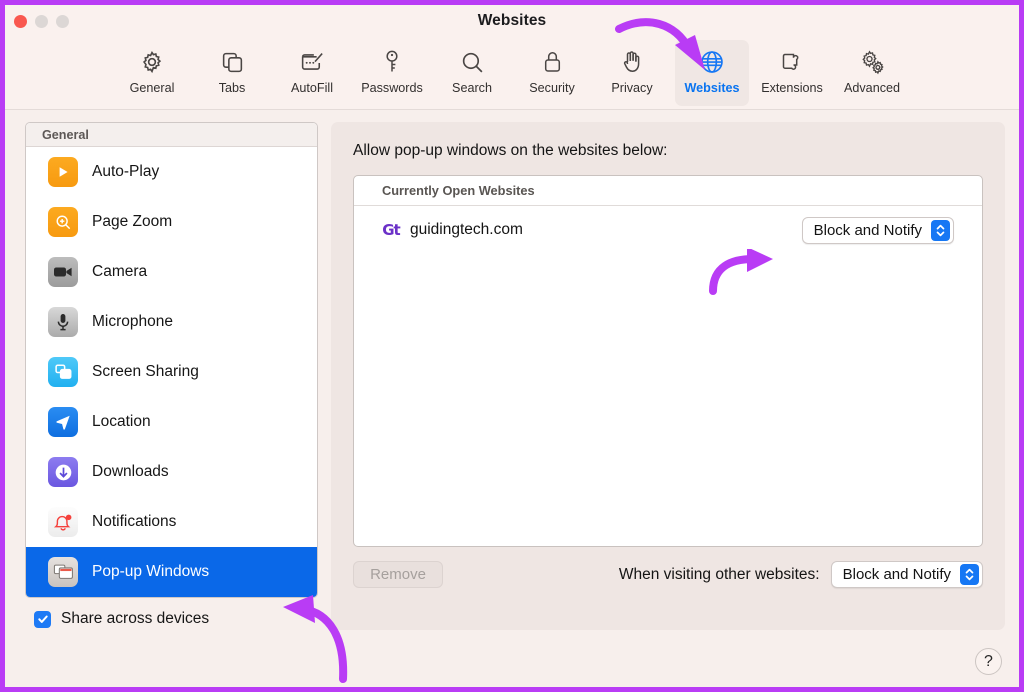 This screenshot has height=692, width=1024. Describe the element at coordinates (171, 472) in the screenshot. I see `sidebar-item-downloads: Downloads` at that location.